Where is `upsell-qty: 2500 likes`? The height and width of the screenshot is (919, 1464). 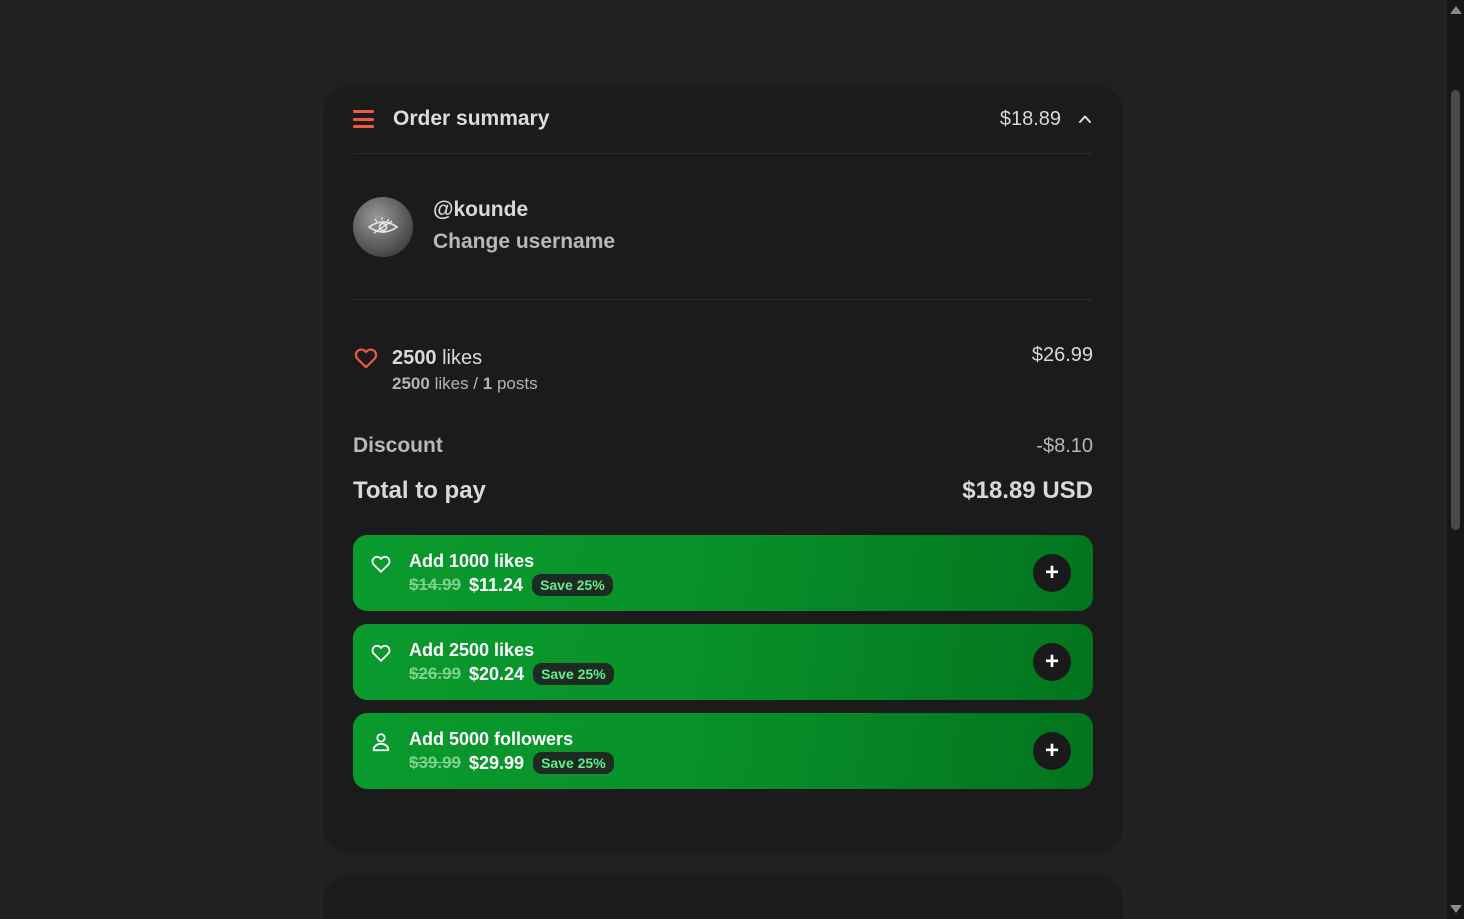 upsell-qty: 2500 likes is located at coordinates (492, 650).